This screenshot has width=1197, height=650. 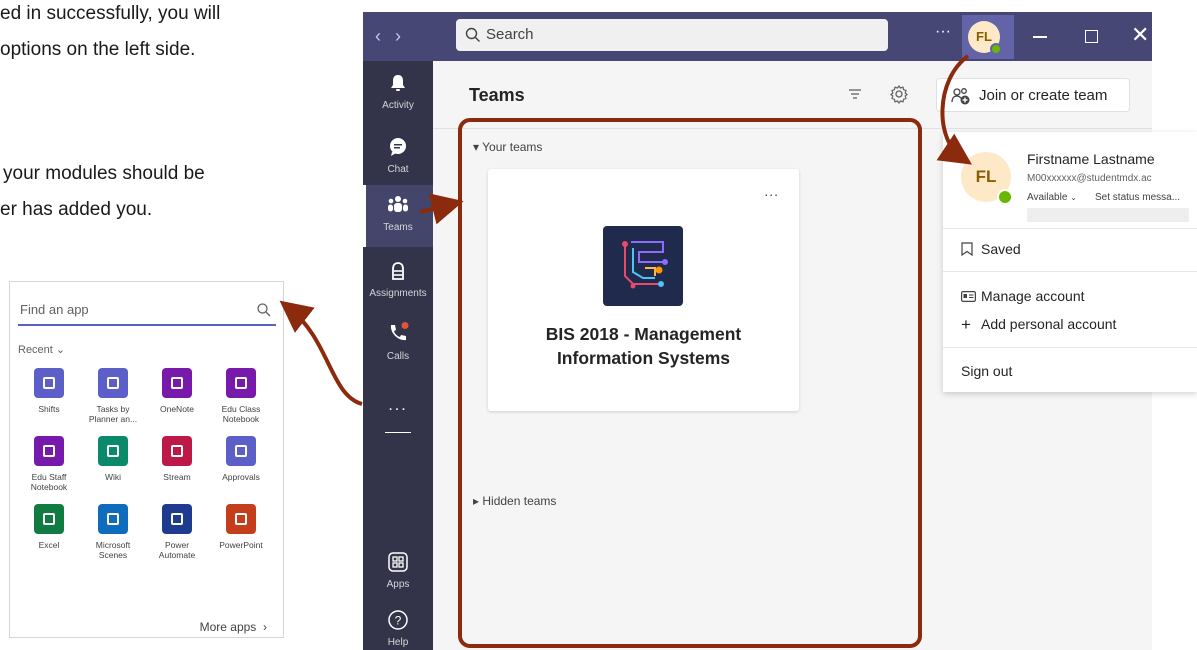 What do you see at coordinates (954, 109) in the screenshot?
I see `arrow-to-profile` at bounding box center [954, 109].